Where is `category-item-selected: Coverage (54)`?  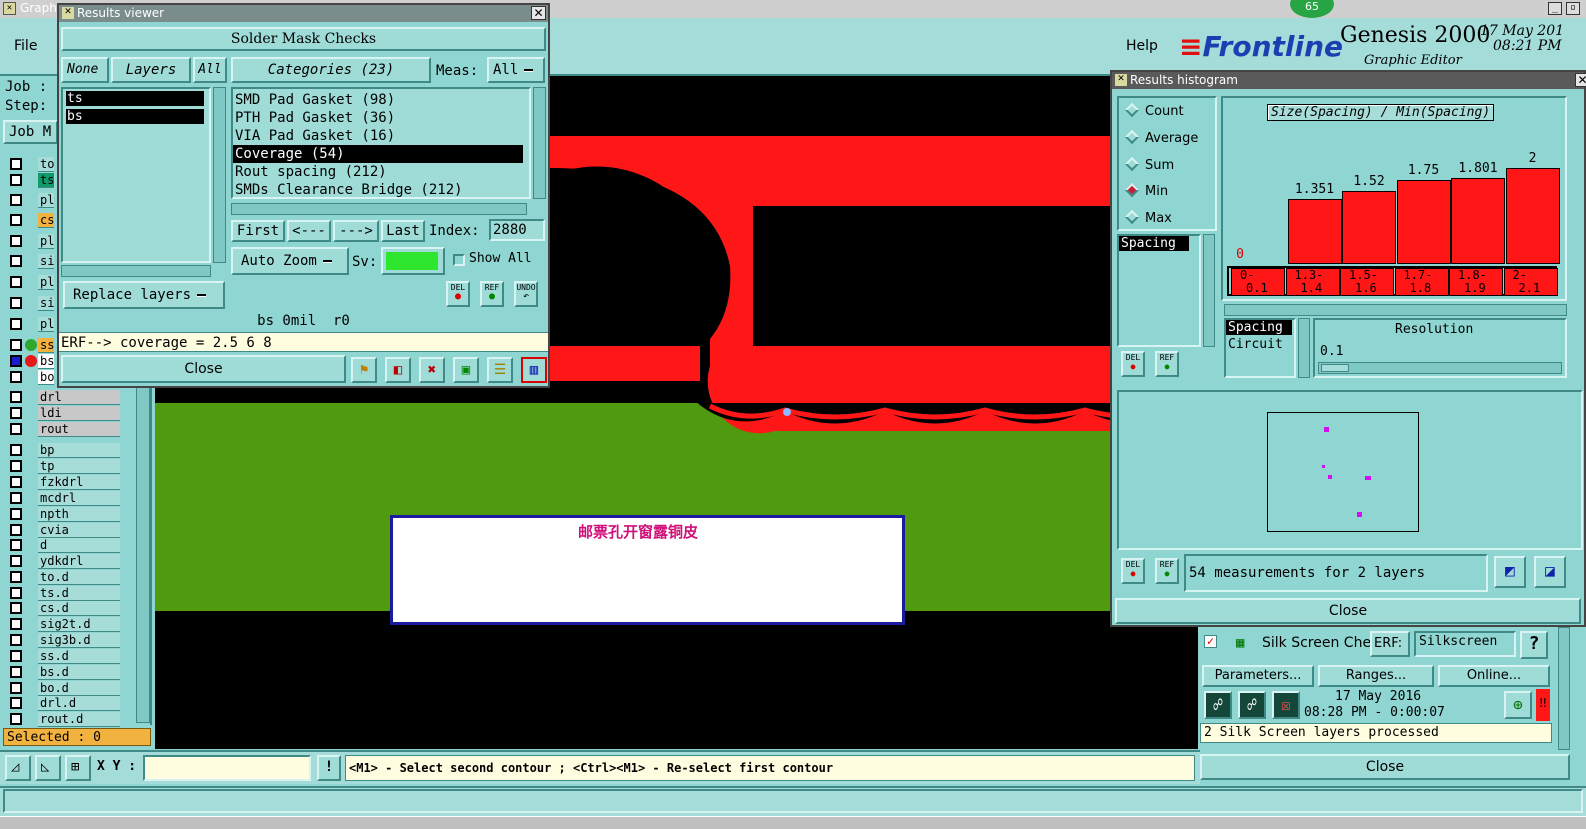 category-item-selected: Coverage (54) is located at coordinates (378, 154).